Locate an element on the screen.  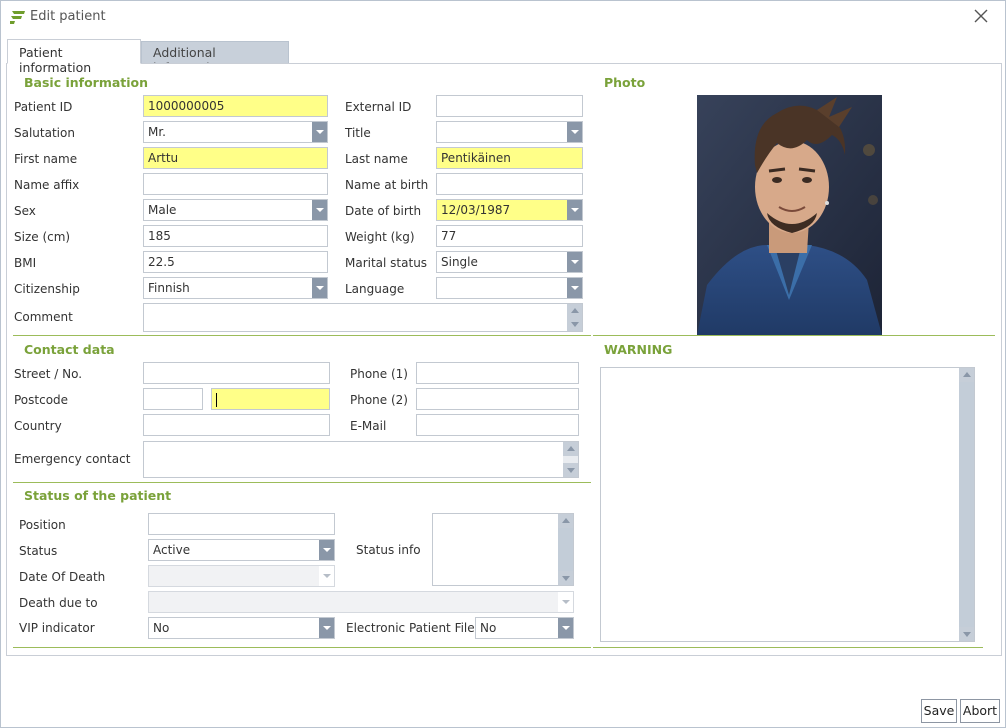
status-label: Status is located at coordinates (38, 551).